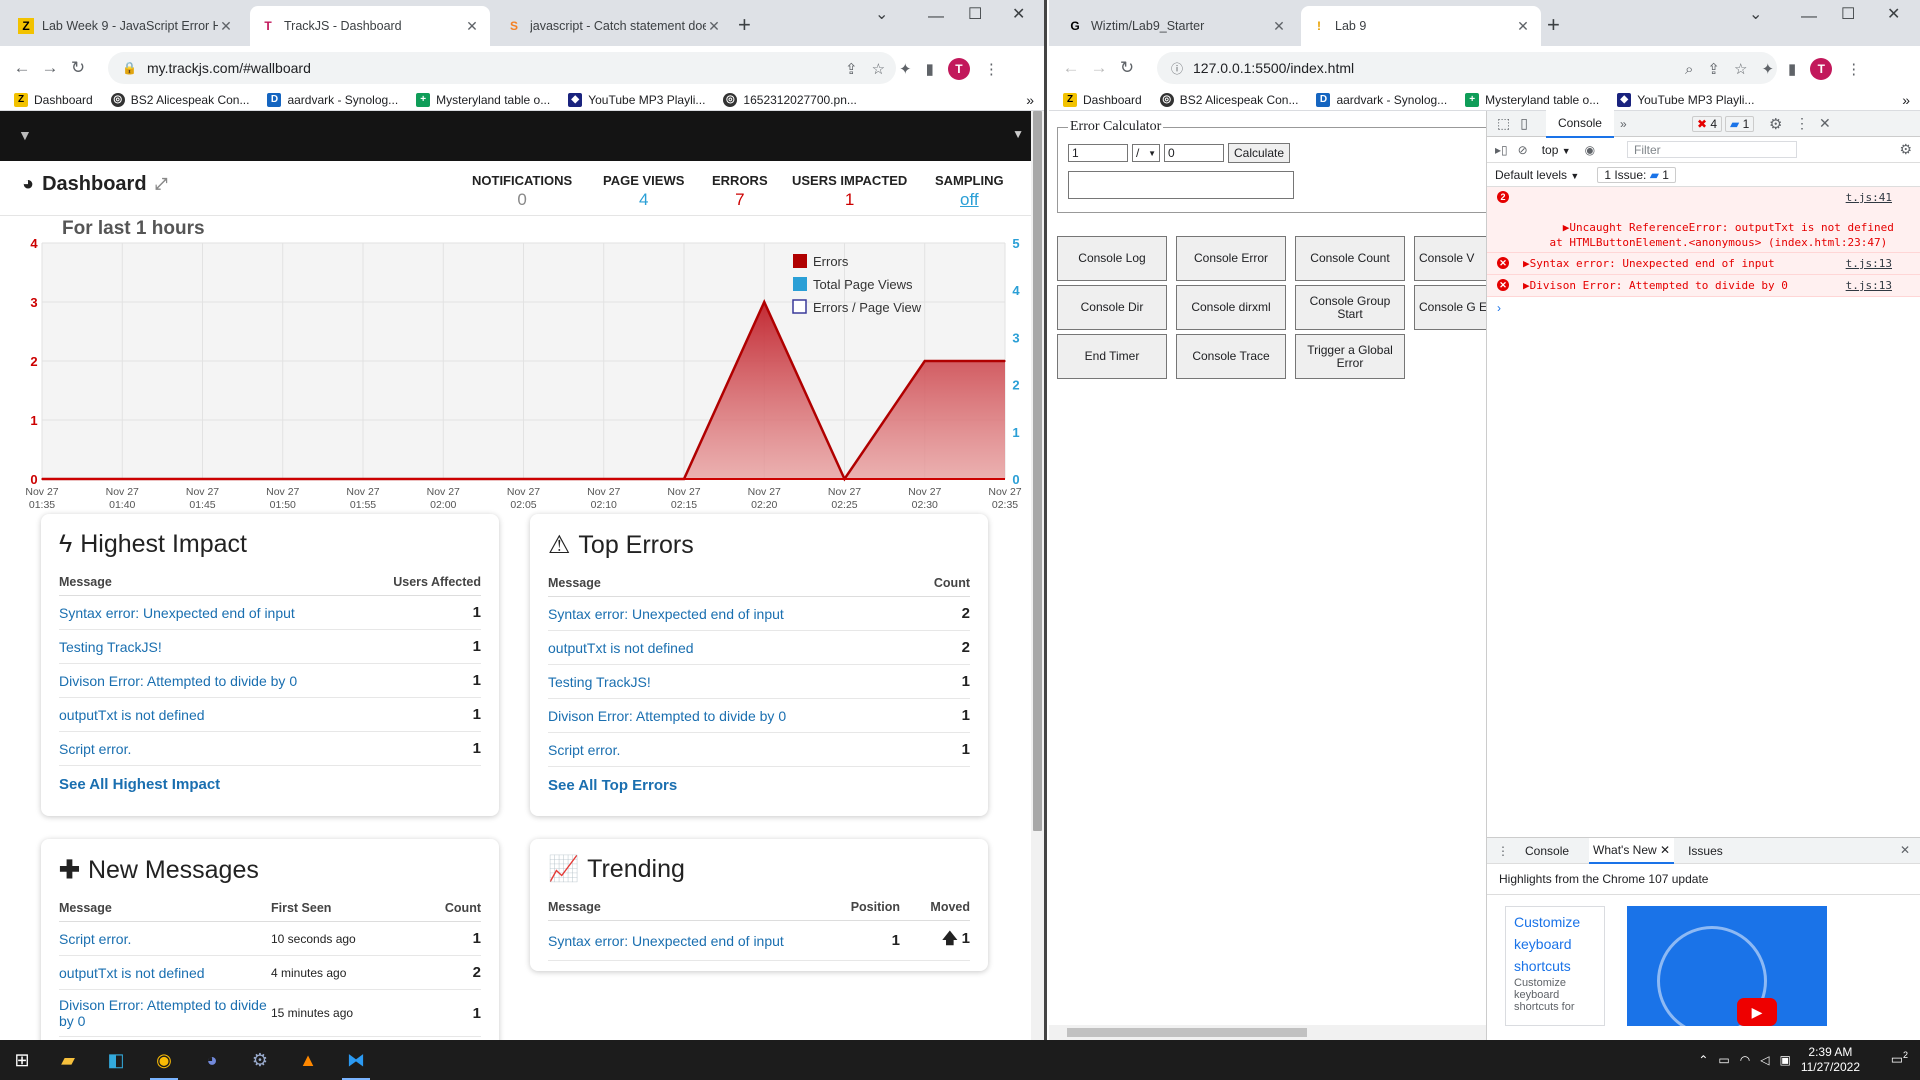 The width and height of the screenshot is (1920, 1080). Describe the element at coordinates (78, 68) in the screenshot. I see `reload-icon: ↻` at that location.